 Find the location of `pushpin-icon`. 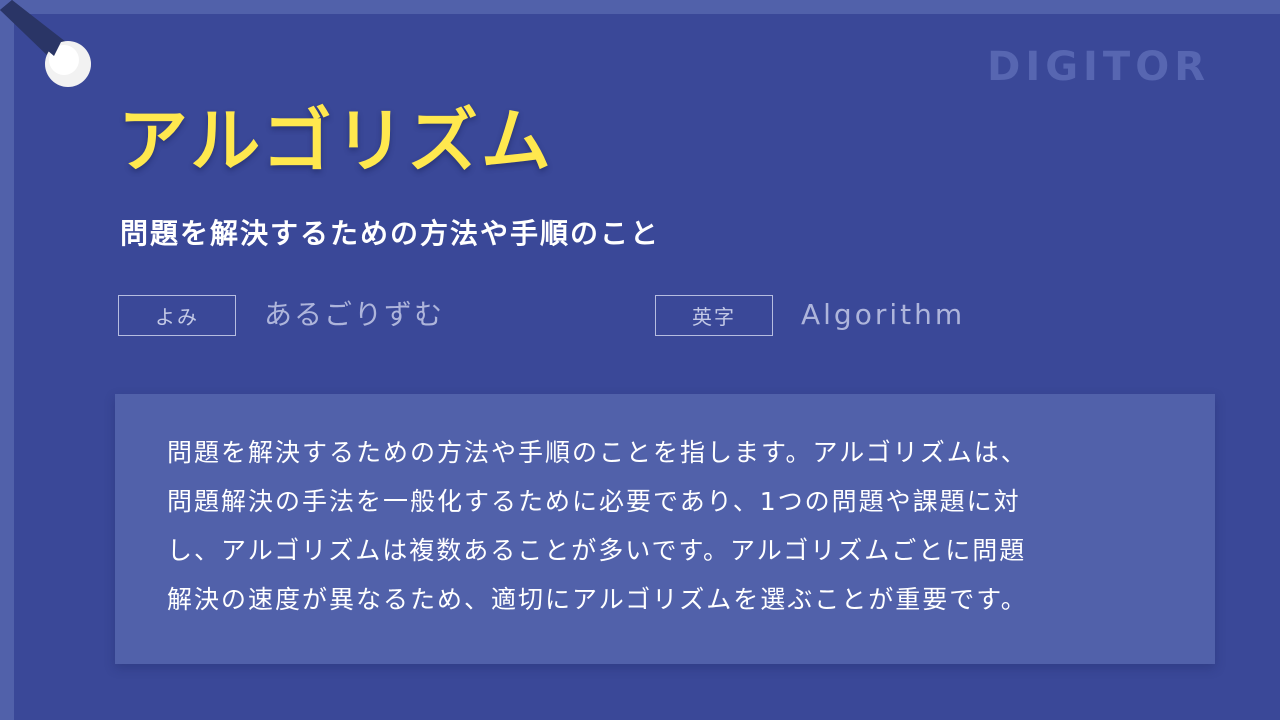

pushpin-icon is located at coordinates (50, 50).